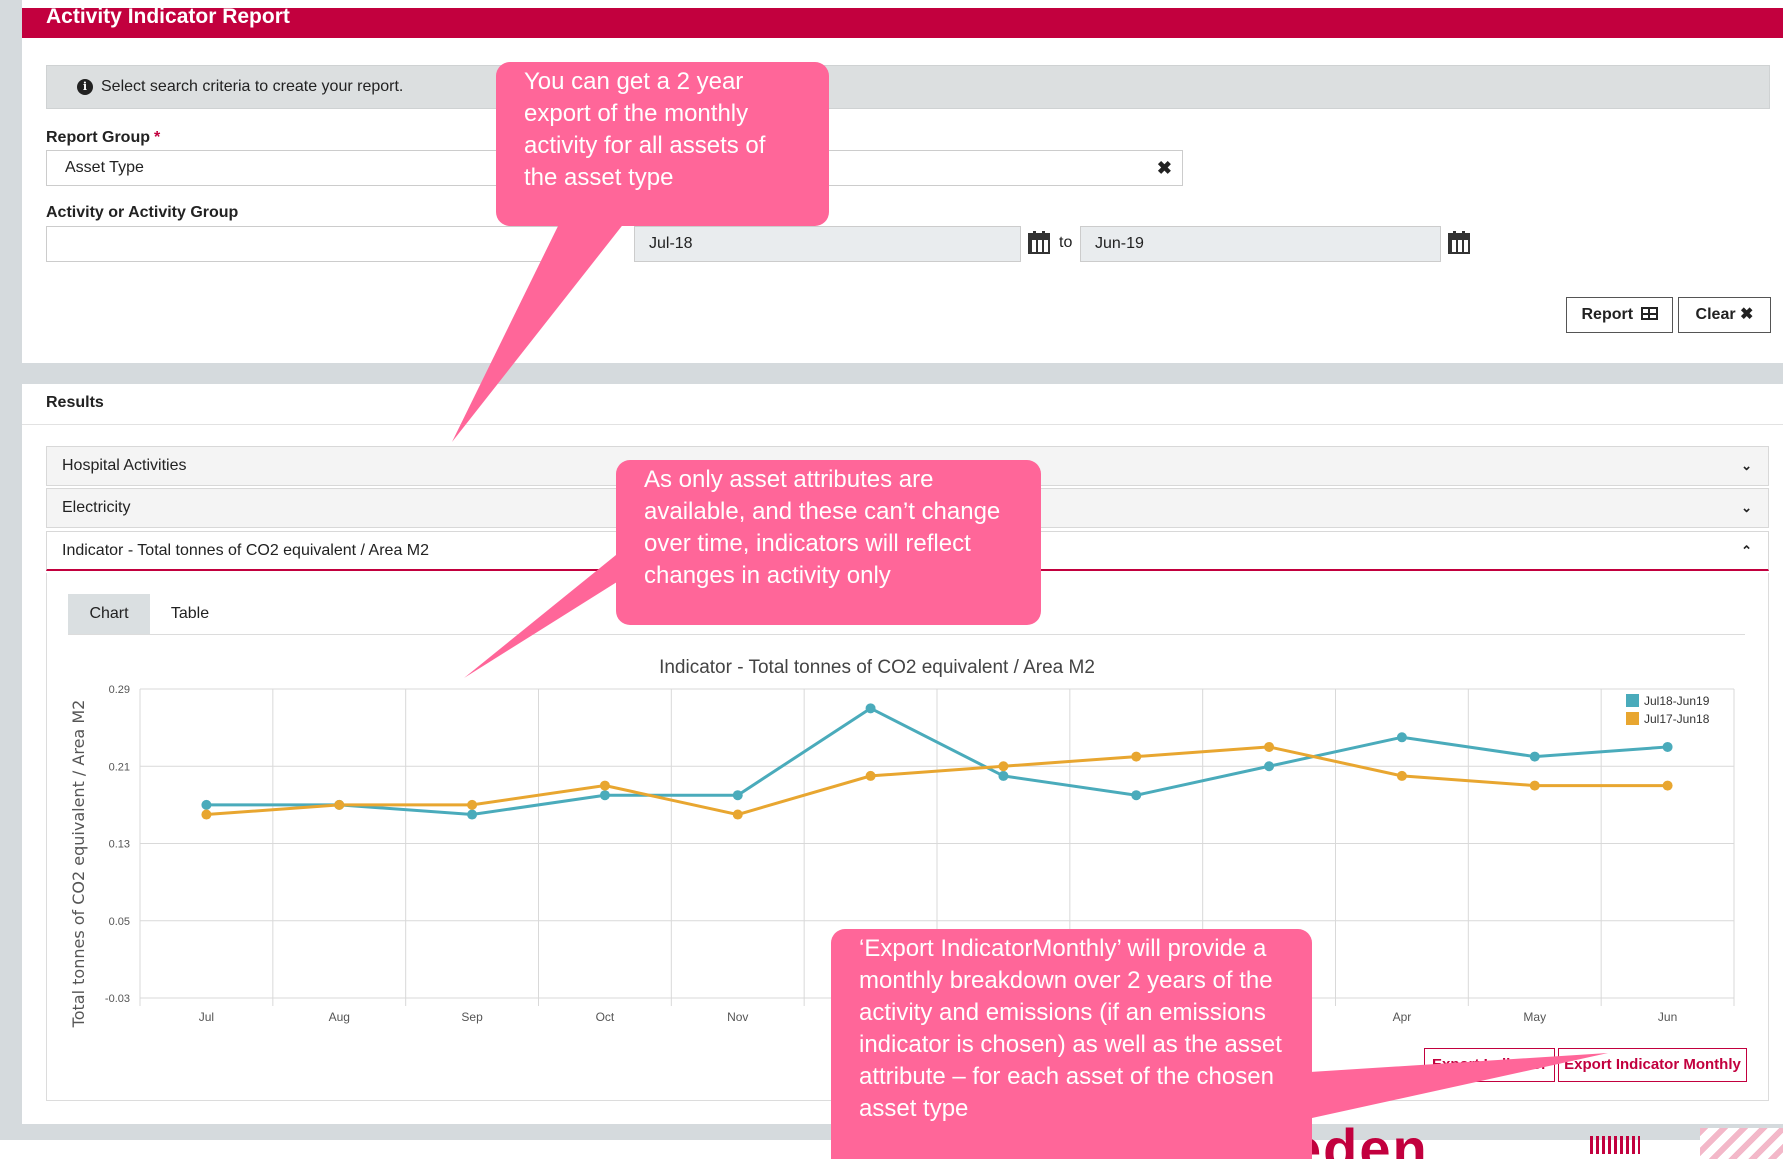 The width and height of the screenshot is (1783, 1159). Describe the element at coordinates (98, 137) in the screenshot. I see `report-group-label-text: Report Group` at that location.